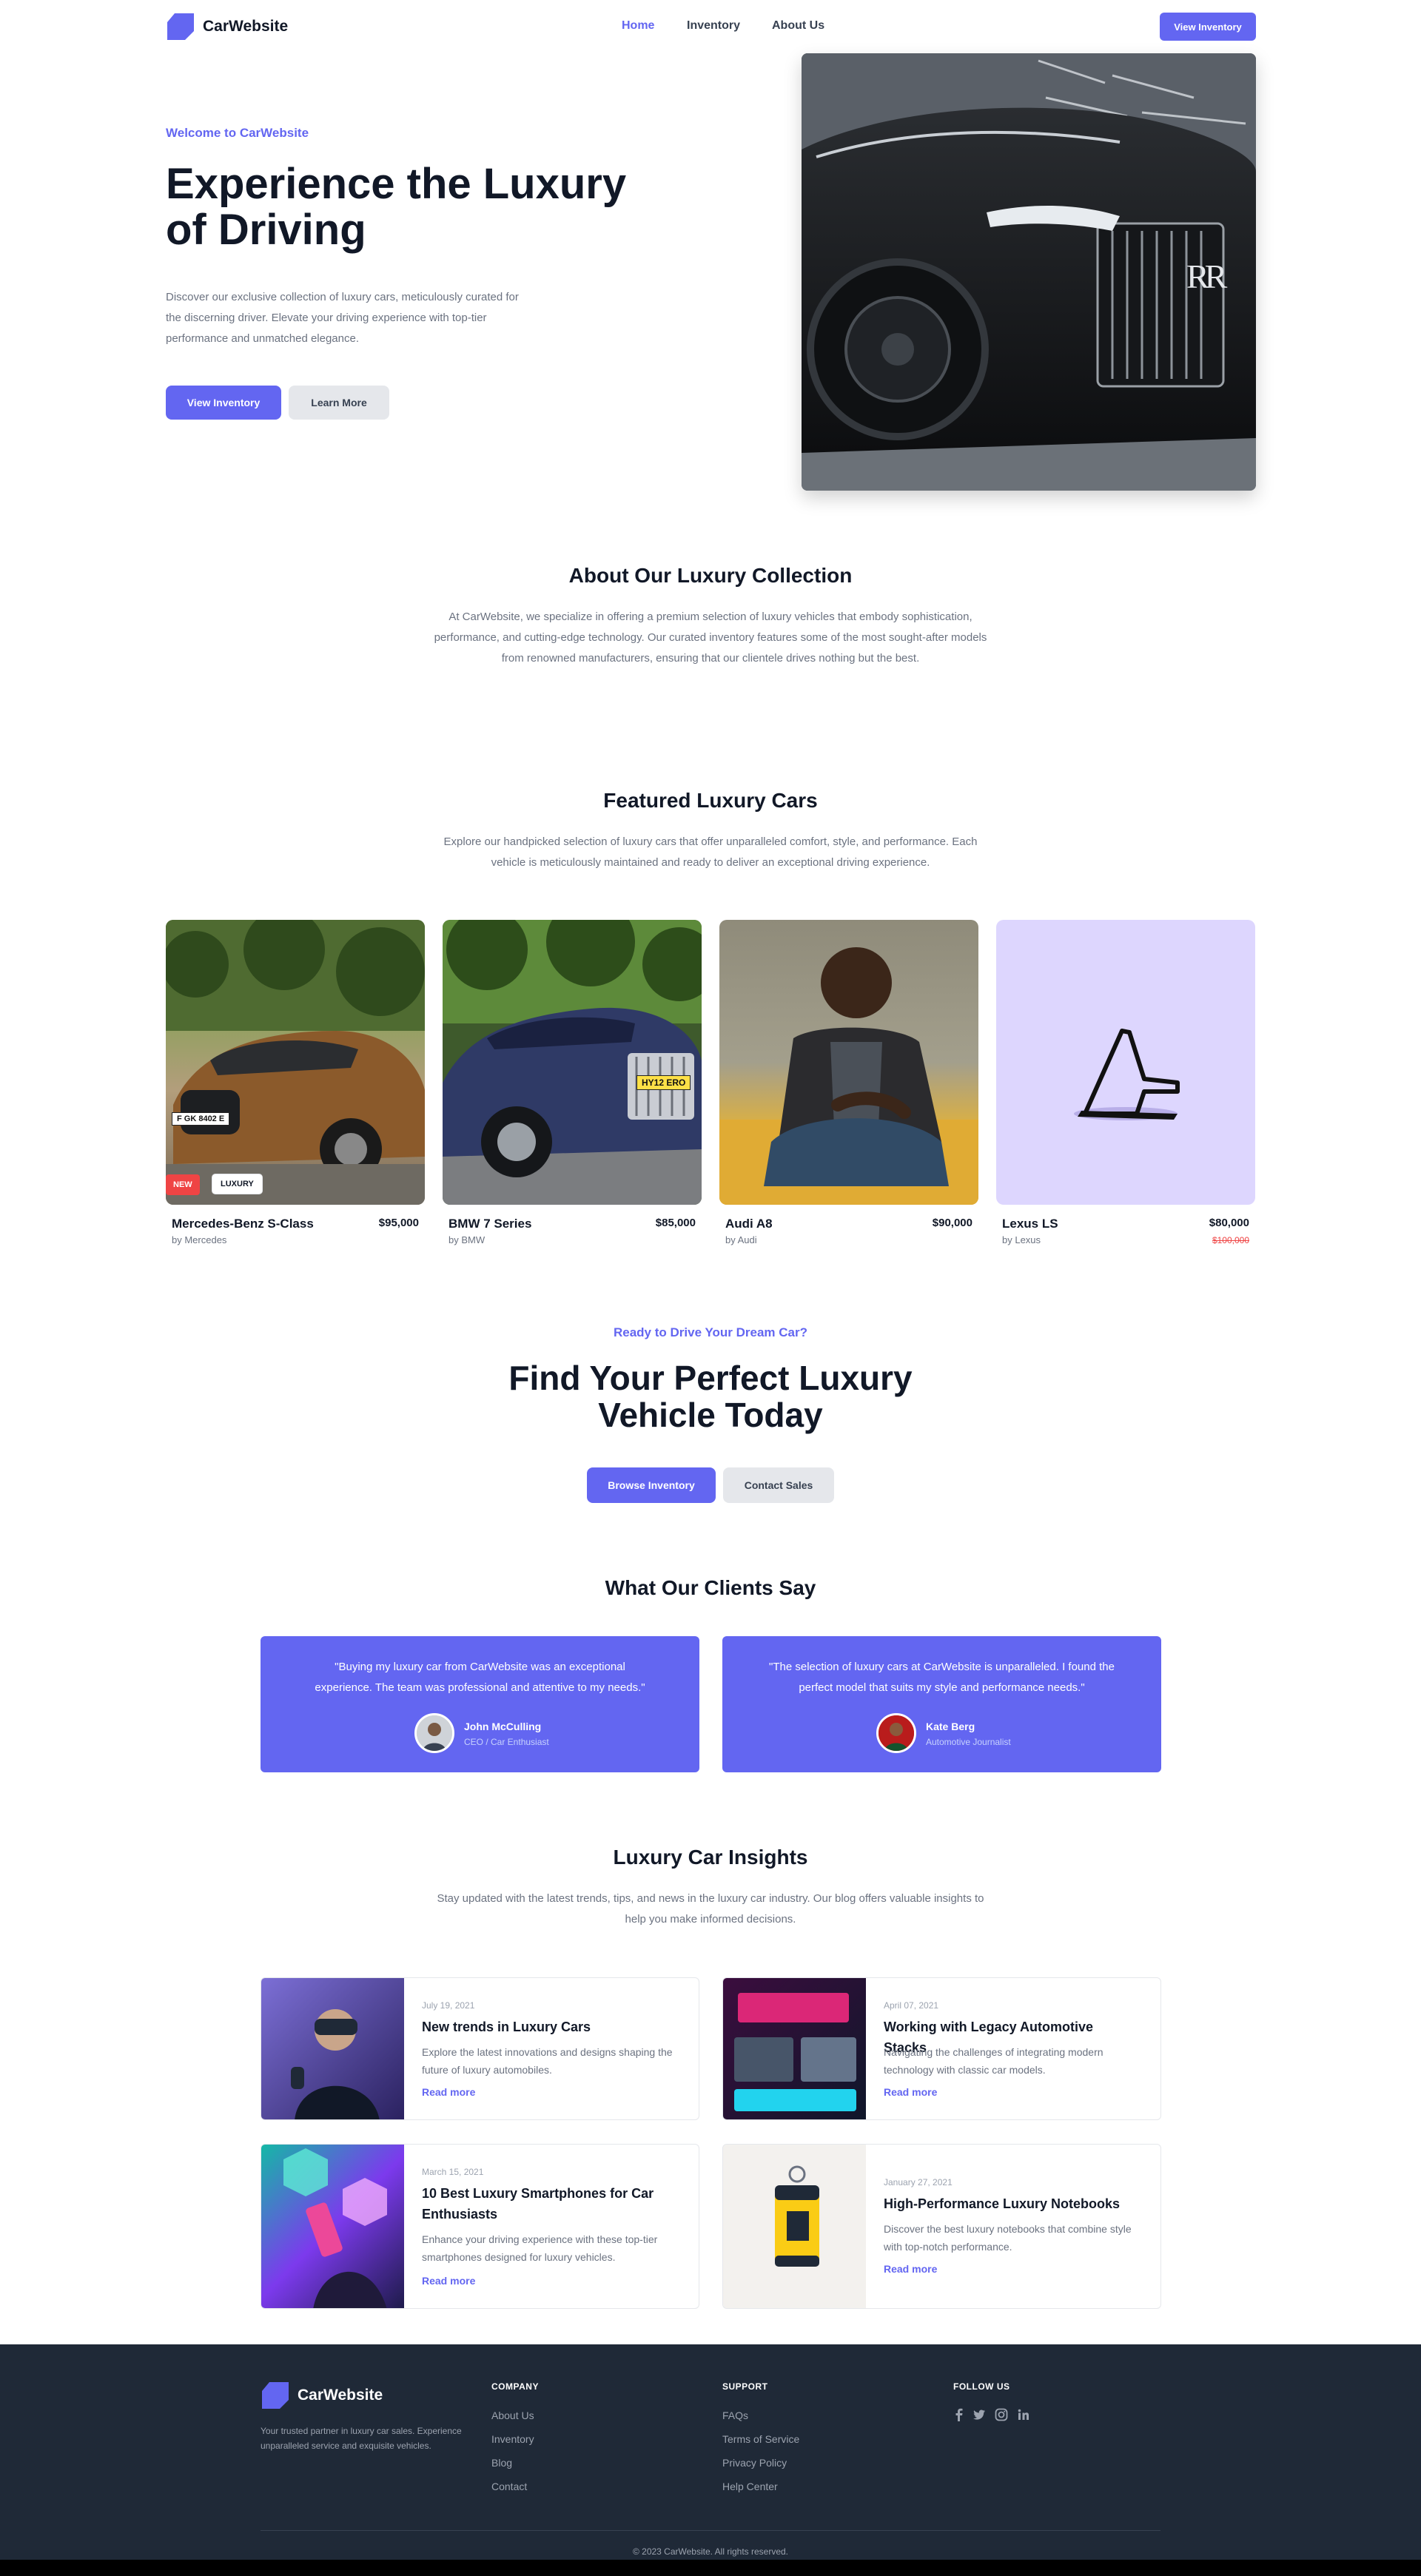 Image resolution: width=1421 pixels, height=2576 pixels. What do you see at coordinates (223, 403) in the screenshot?
I see `hero-view-inventory-button: View Inventory` at bounding box center [223, 403].